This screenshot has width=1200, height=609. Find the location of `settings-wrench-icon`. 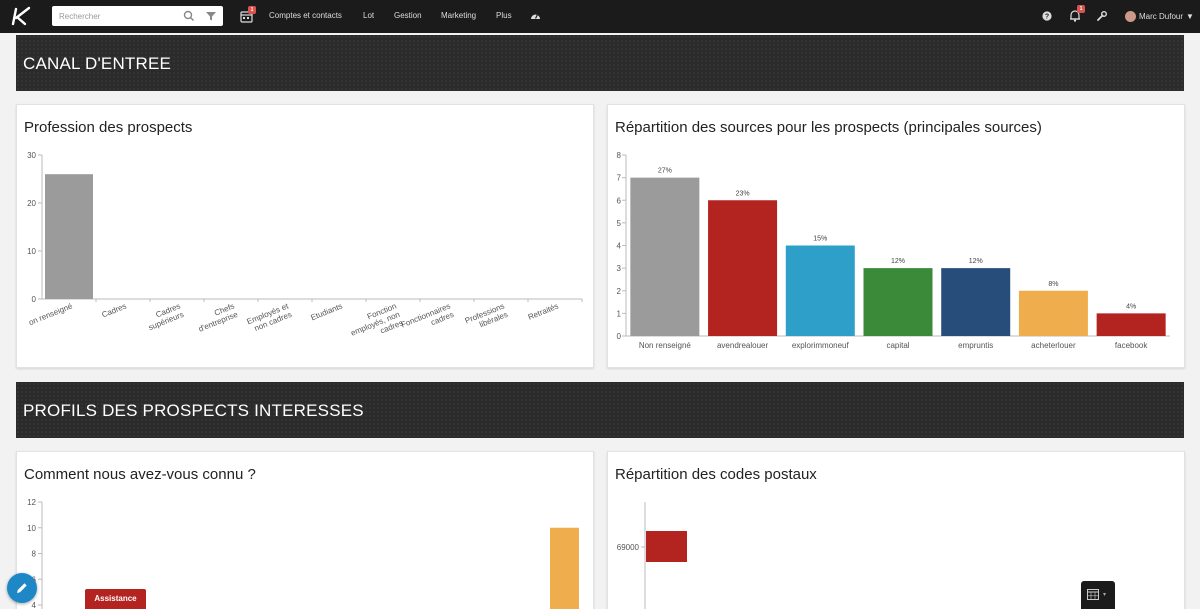

settings-wrench-icon is located at coordinates (1102, 16).